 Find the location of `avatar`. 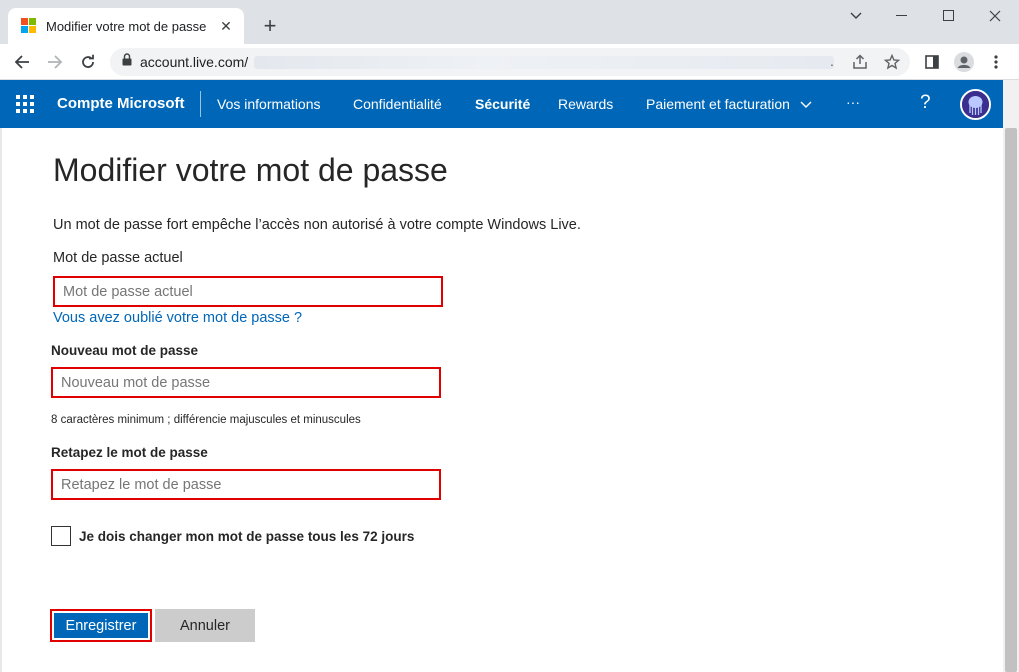

avatar is located at coordinates (975, 104).